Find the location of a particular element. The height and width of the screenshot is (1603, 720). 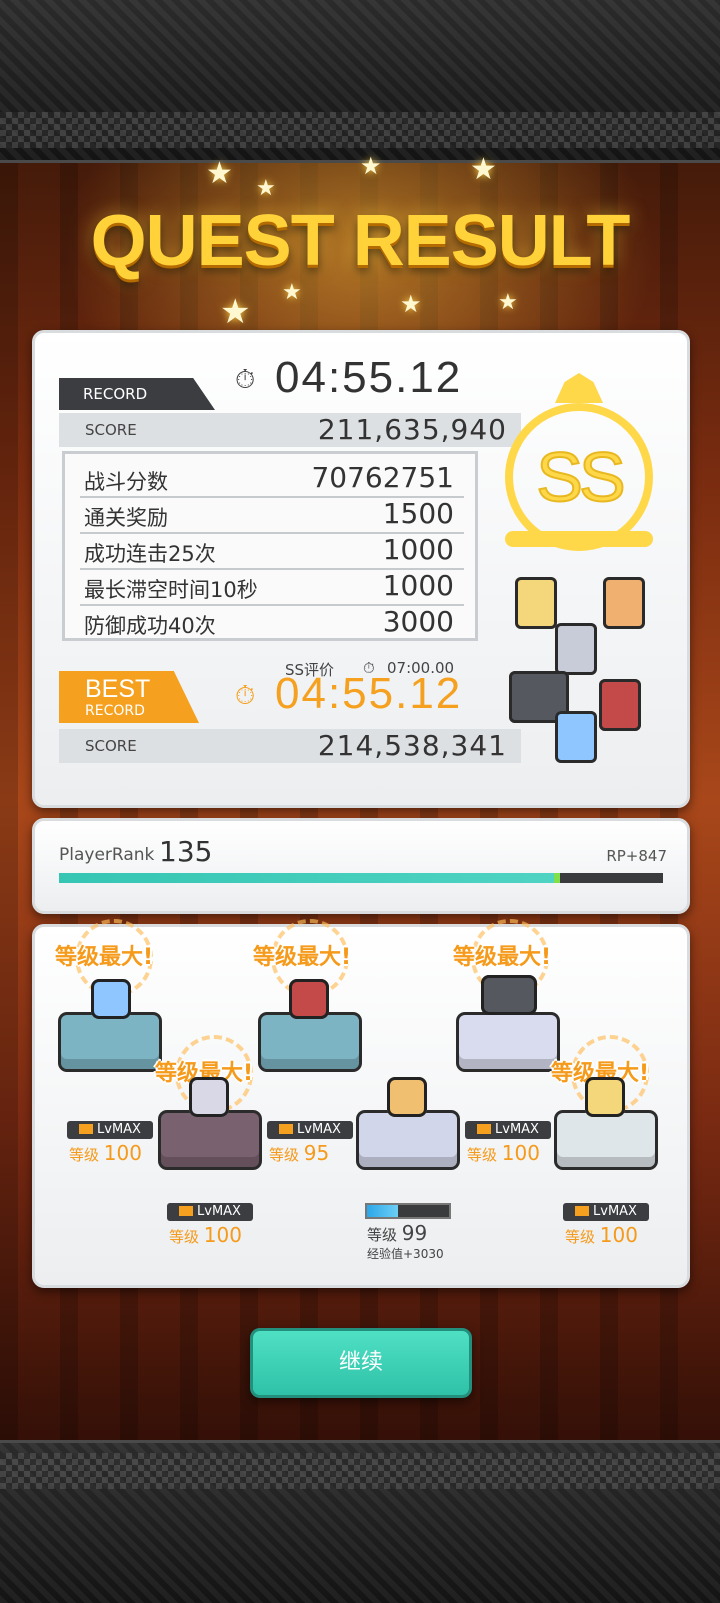

record-score-value: 211,635,940 is located at coordinates (412, 429).